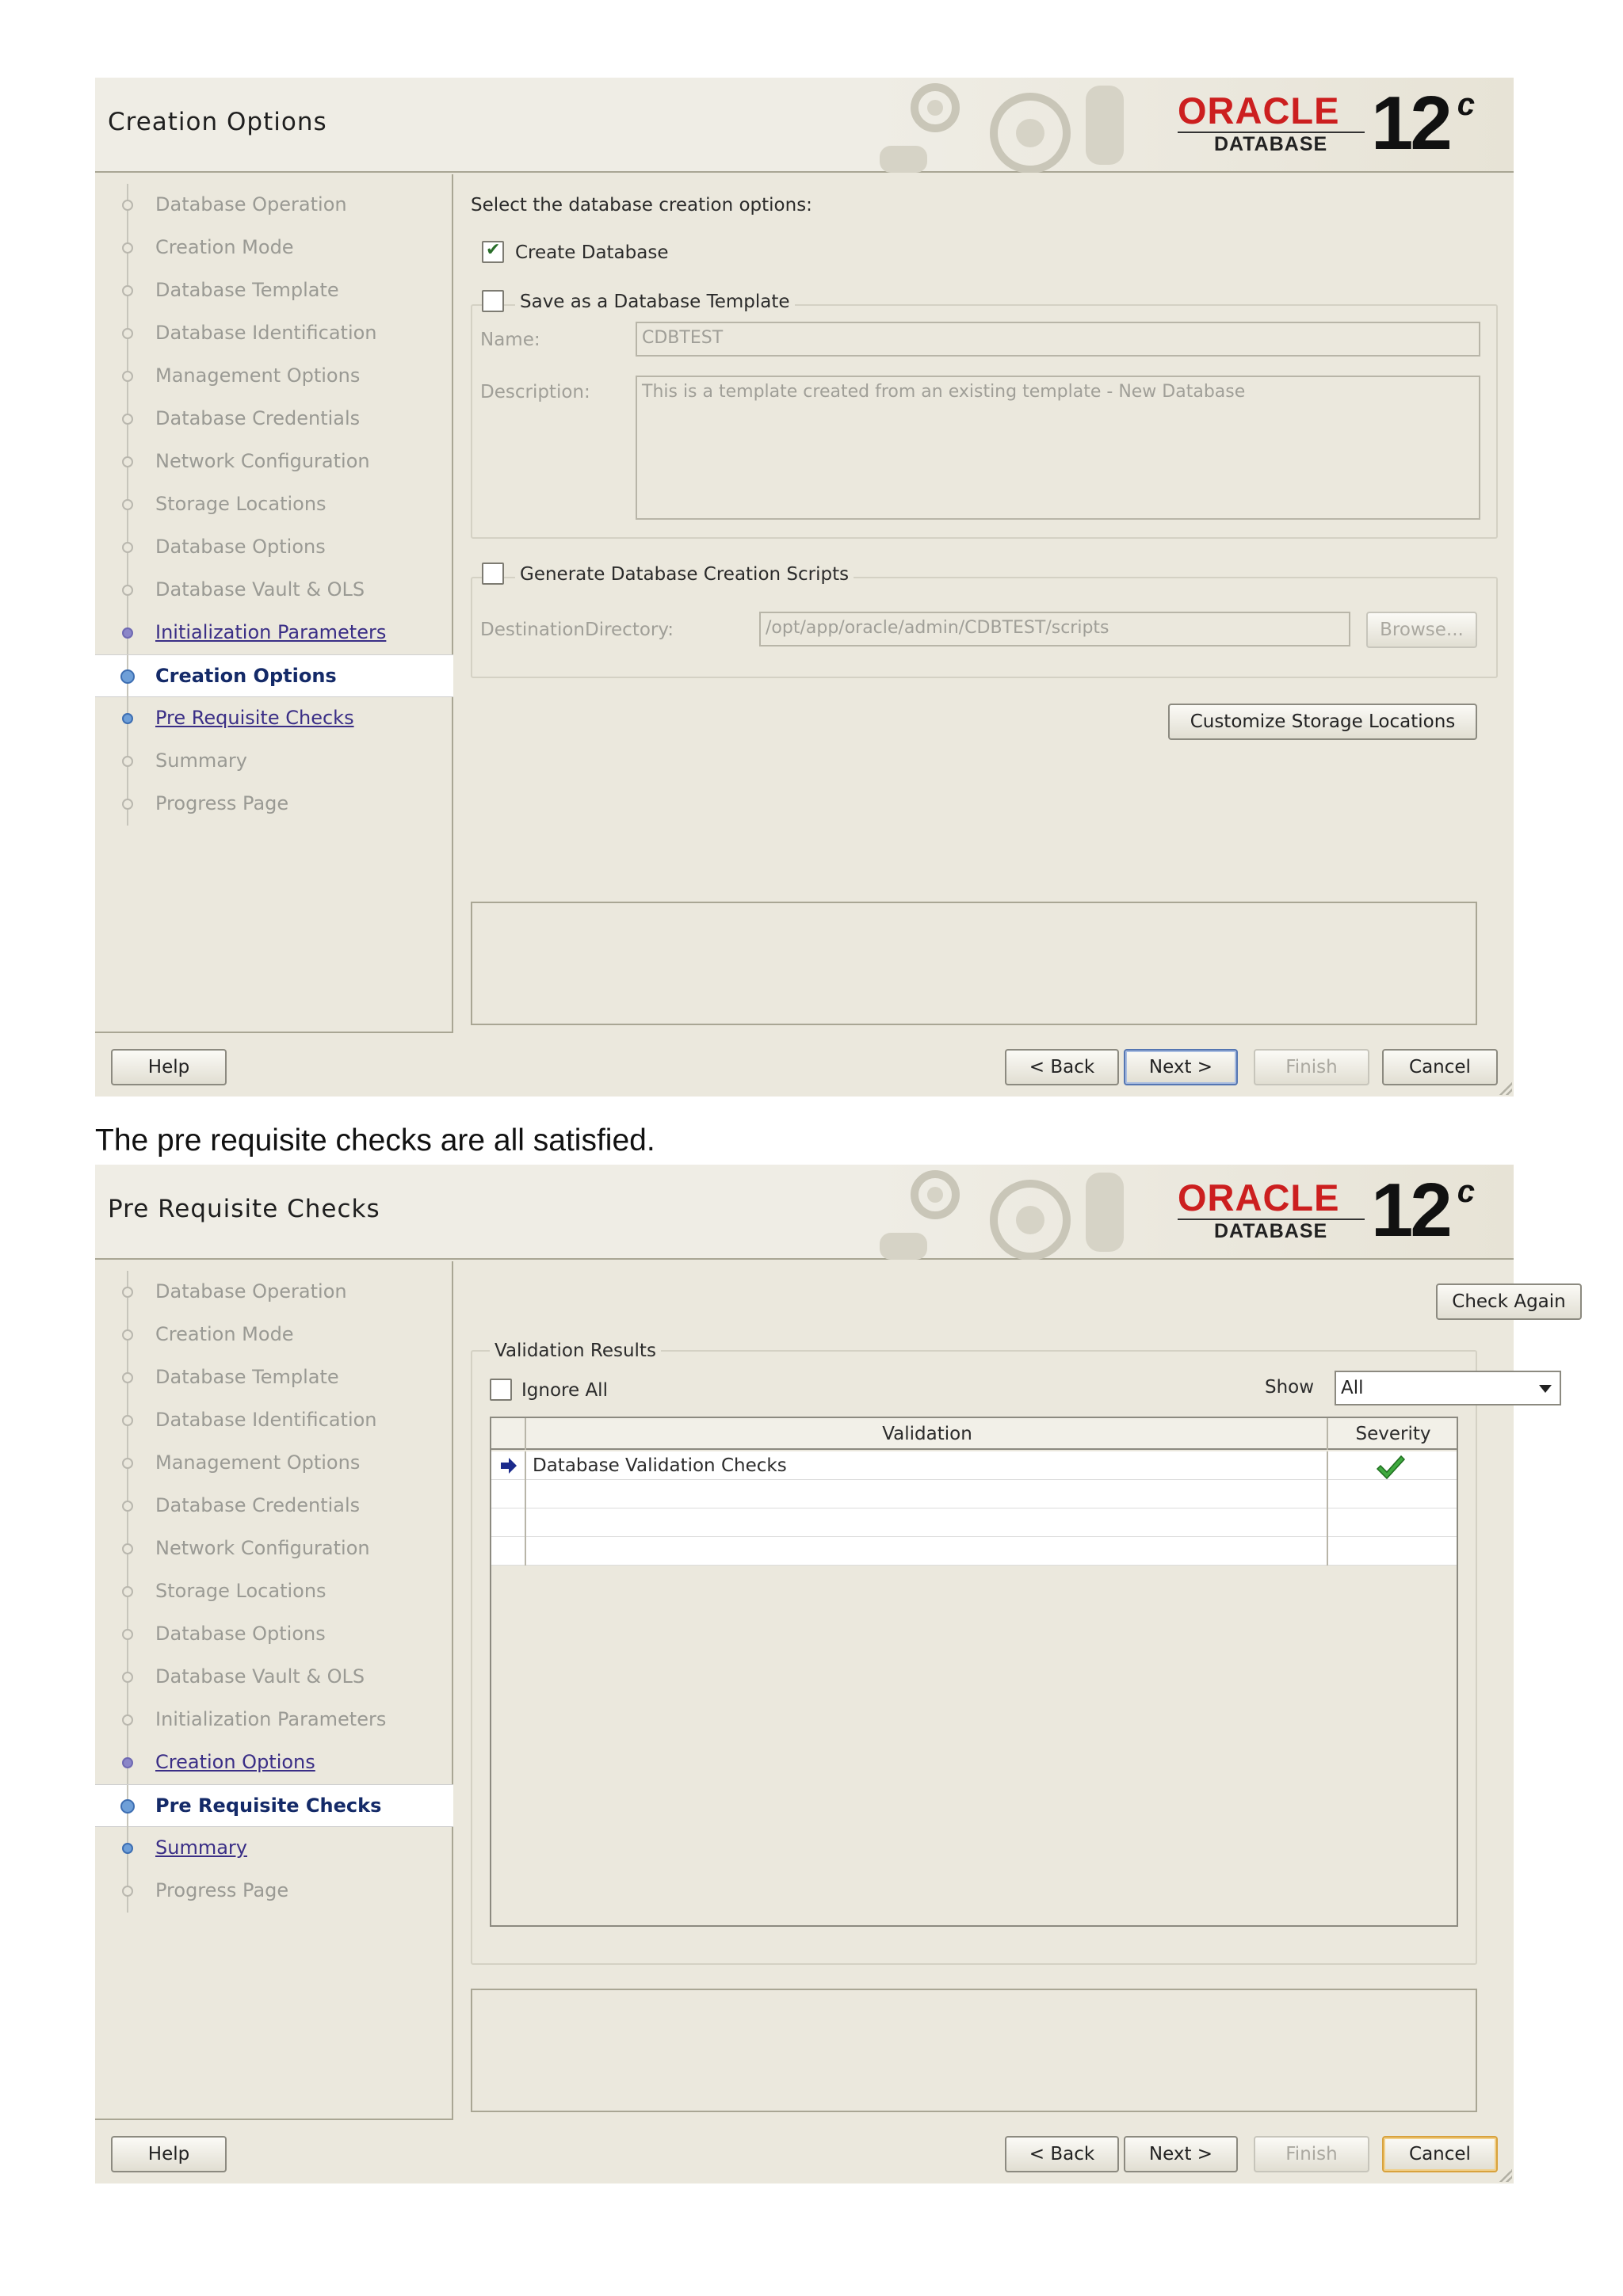 The height and width of the screenshot is (2296, 1623). I want to click on sidebar-item-label: Creation Mode, so click(225, 1334).